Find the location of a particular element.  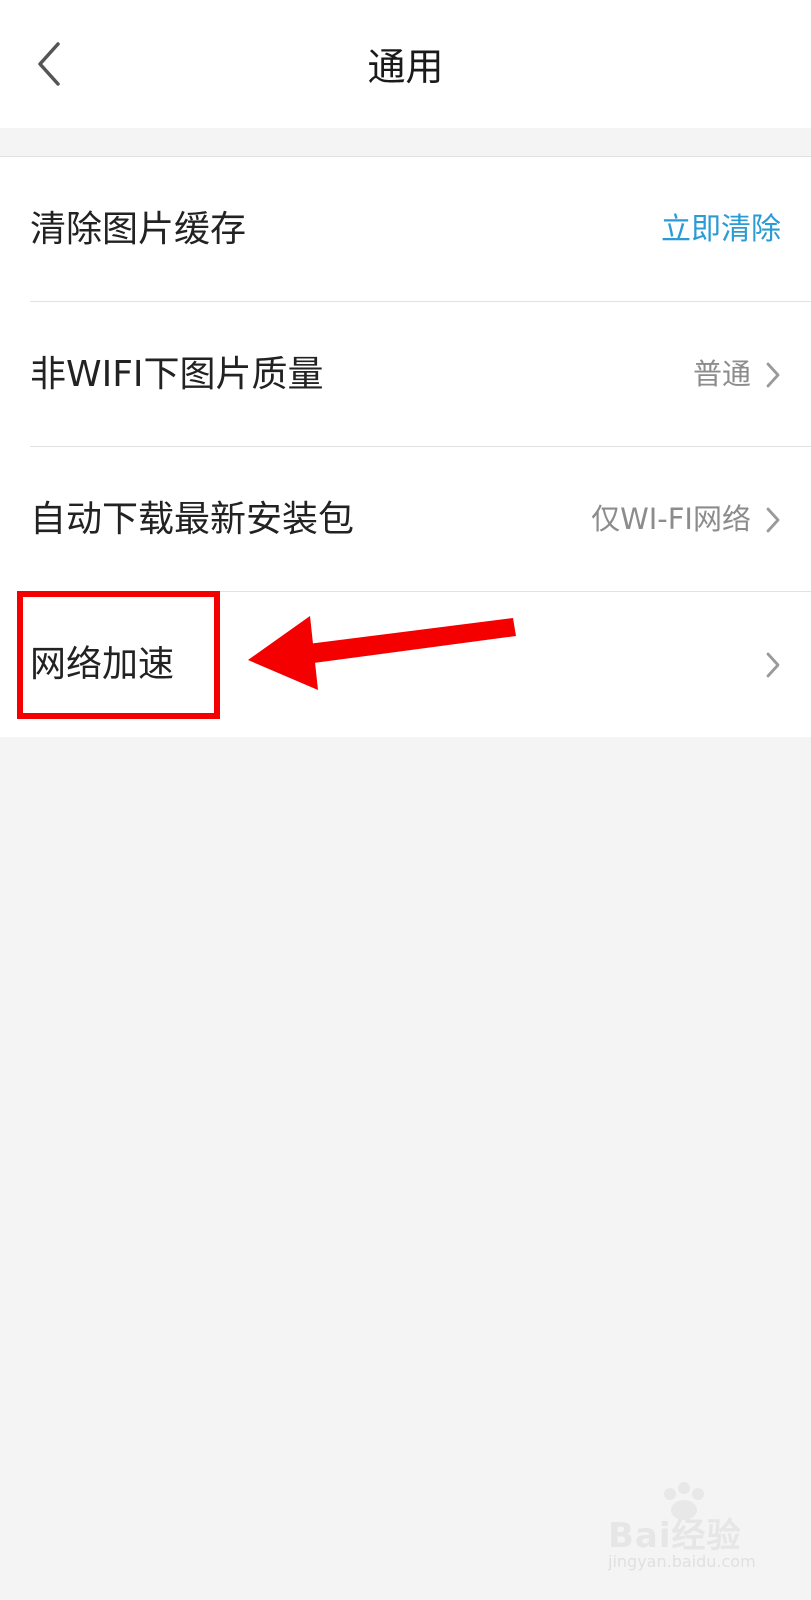

image-quality-value: 普通 is located at coordinates (721, 374).